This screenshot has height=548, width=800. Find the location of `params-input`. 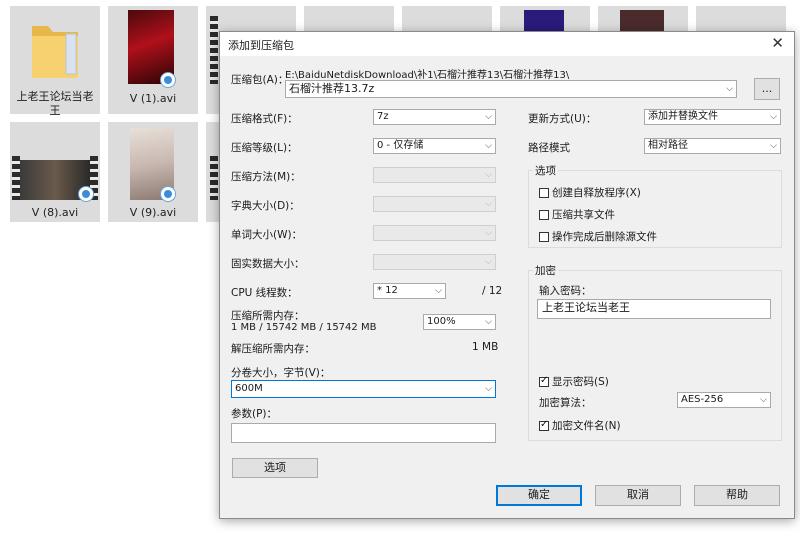

params-input is located at coordinates (363, 433).